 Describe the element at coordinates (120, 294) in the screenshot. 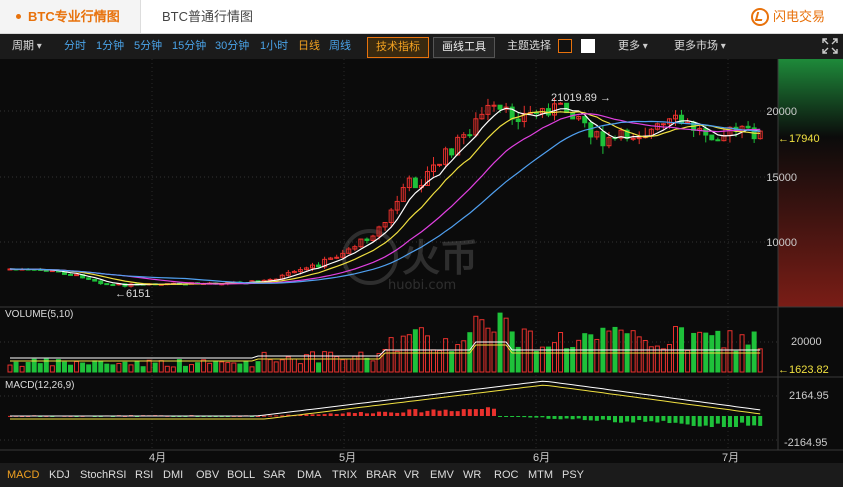

I see `low-arrow-icon: ←` at that location.